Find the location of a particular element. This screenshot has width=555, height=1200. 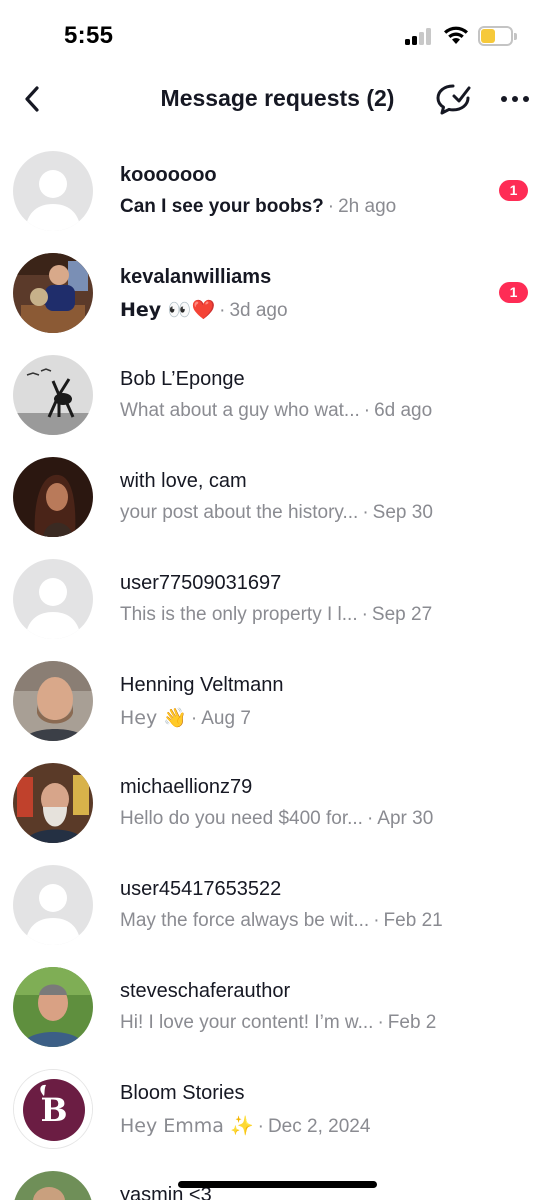

message-preview: Hey Emma ✨ · Dec 2, 2024 is located at coordinates (245, 1126).